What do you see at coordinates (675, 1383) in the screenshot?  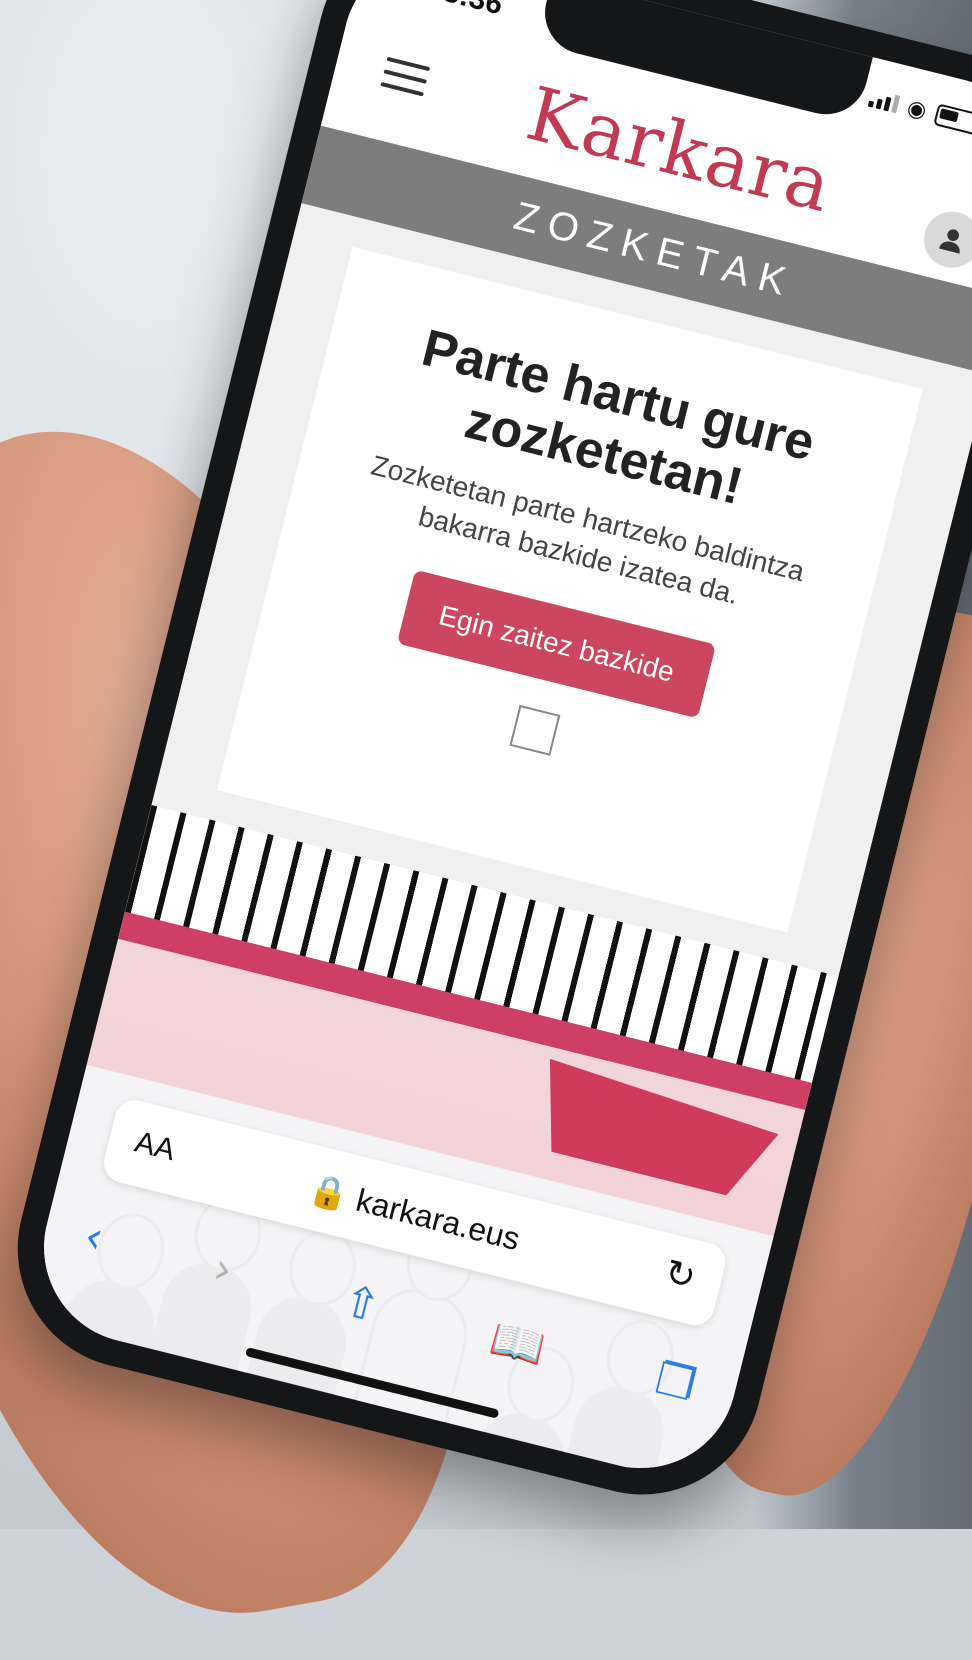 I see `tabs-icon: ❐` at bounding box center [675, 1383].